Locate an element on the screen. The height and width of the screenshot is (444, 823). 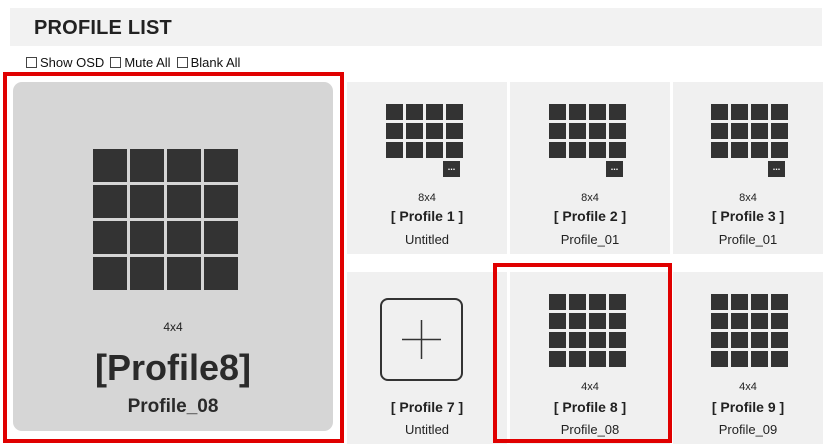
header-bar: PROFILE LIST is located at coordinates (416, 27).